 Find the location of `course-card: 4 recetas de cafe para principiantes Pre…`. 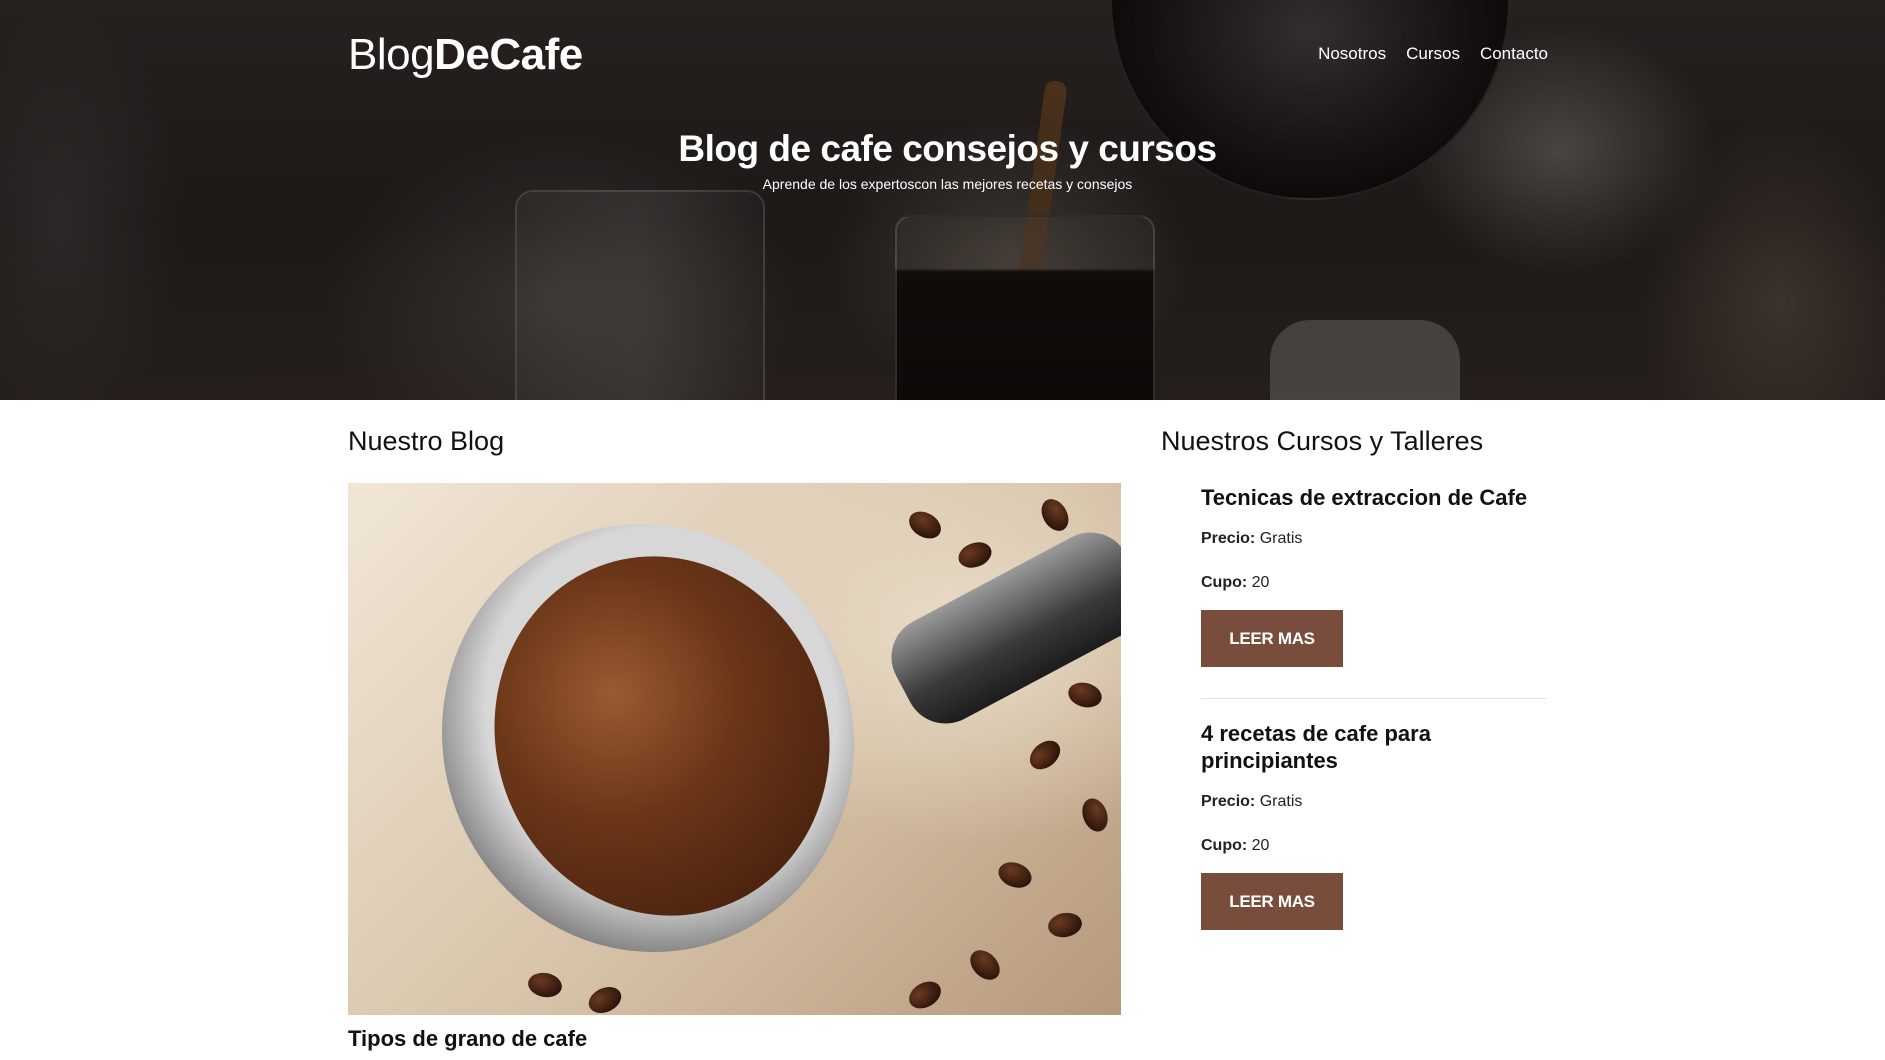

course-card: 4 recetas de cafe para principiantes Pre… is located at coordinates (1374, 825).